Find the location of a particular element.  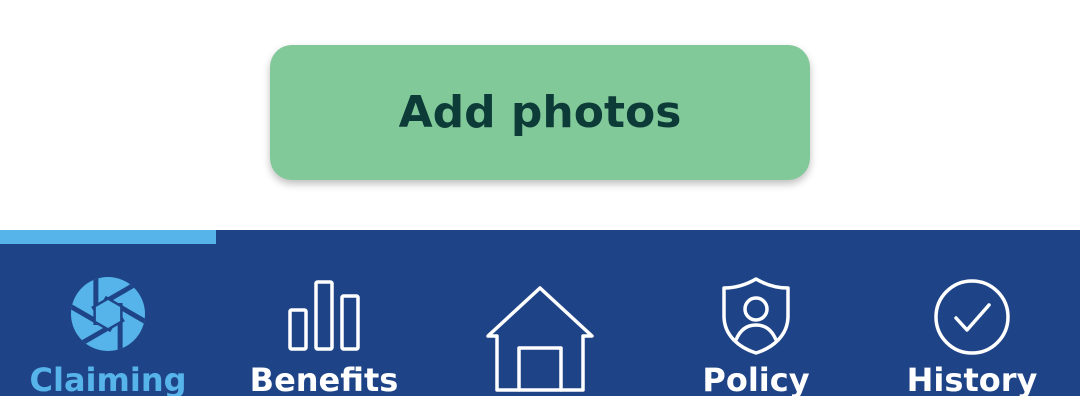

nav-tab-benefits: Benefits is located at coordinates (324, 320).